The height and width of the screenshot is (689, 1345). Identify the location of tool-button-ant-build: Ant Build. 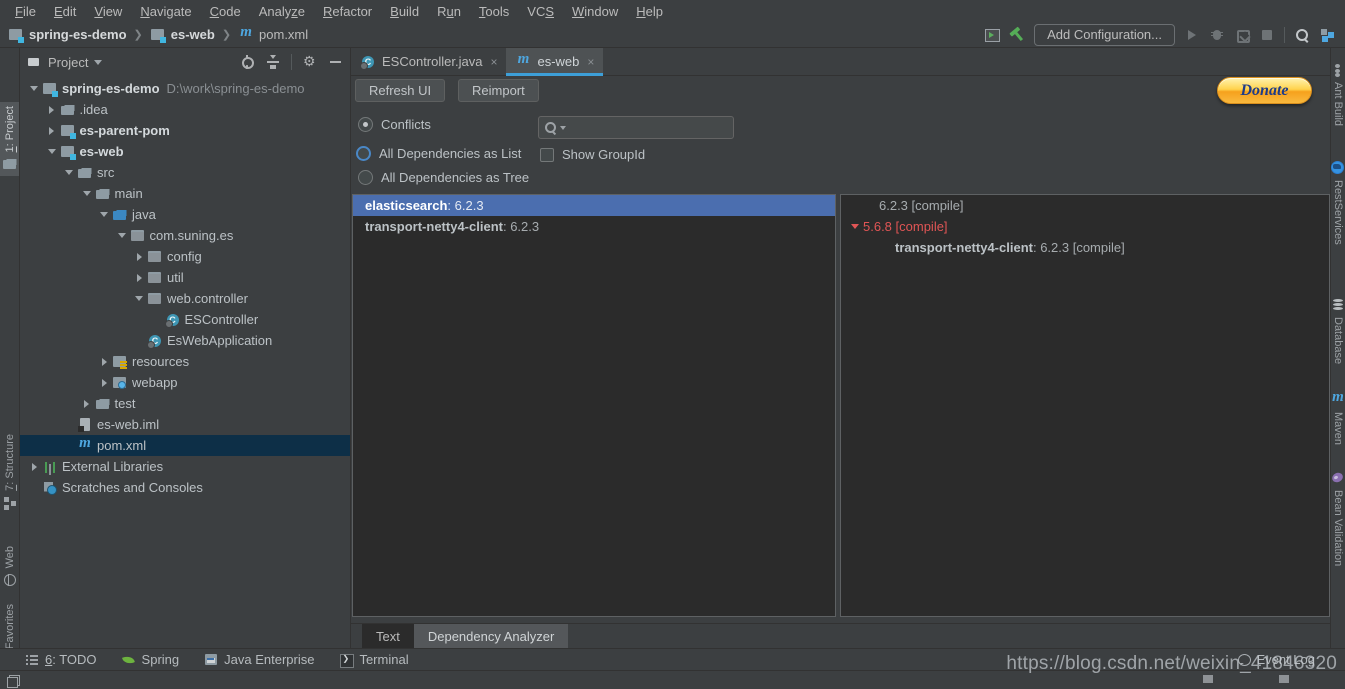
(1338, 94).